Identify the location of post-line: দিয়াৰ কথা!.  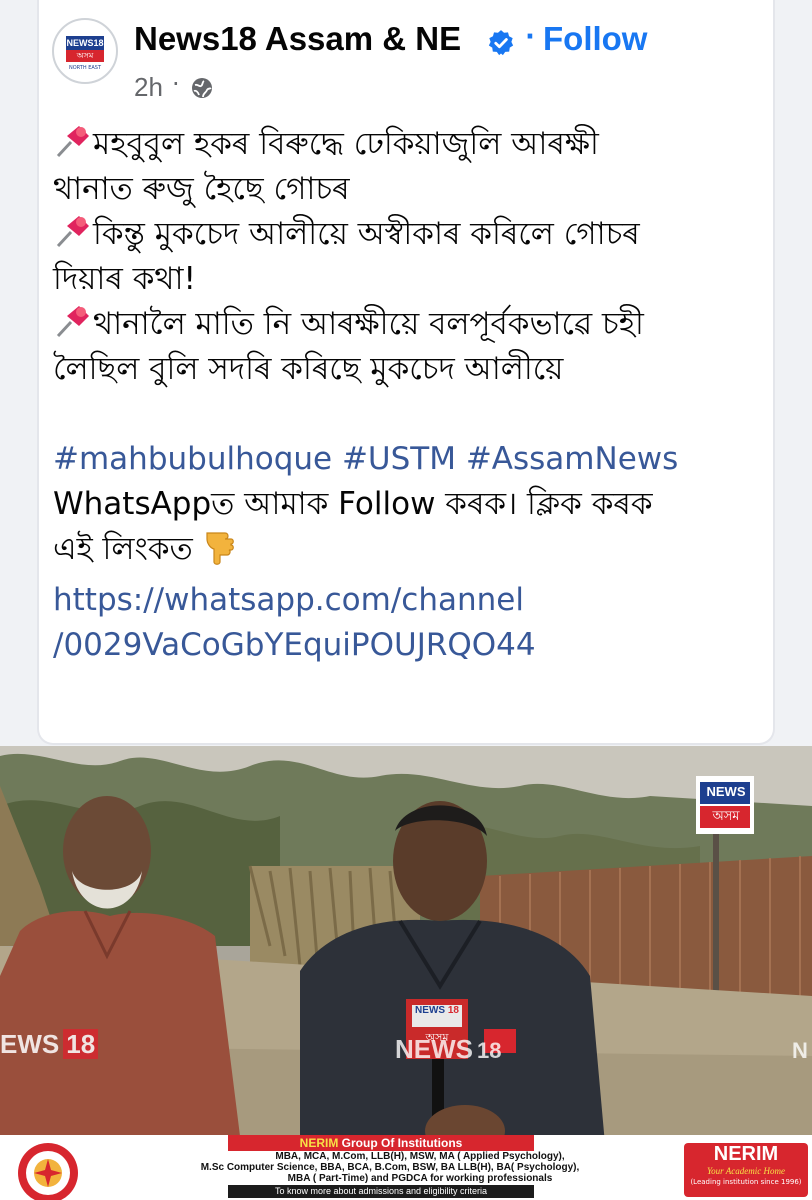
(405, 279).